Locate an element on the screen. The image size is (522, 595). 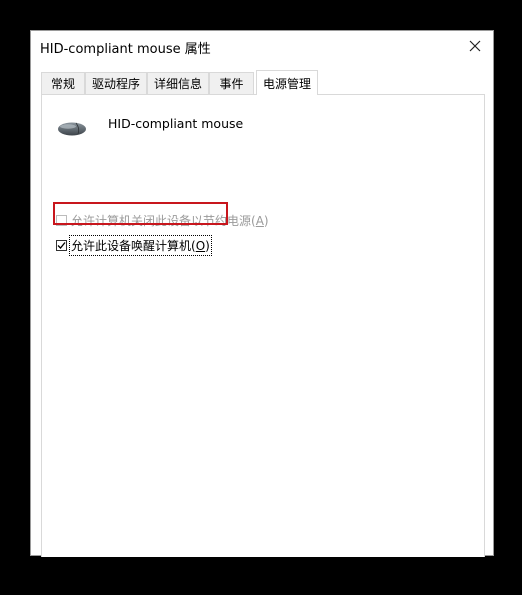
allow-wake-checkbox is located at coordinates (61, 245).